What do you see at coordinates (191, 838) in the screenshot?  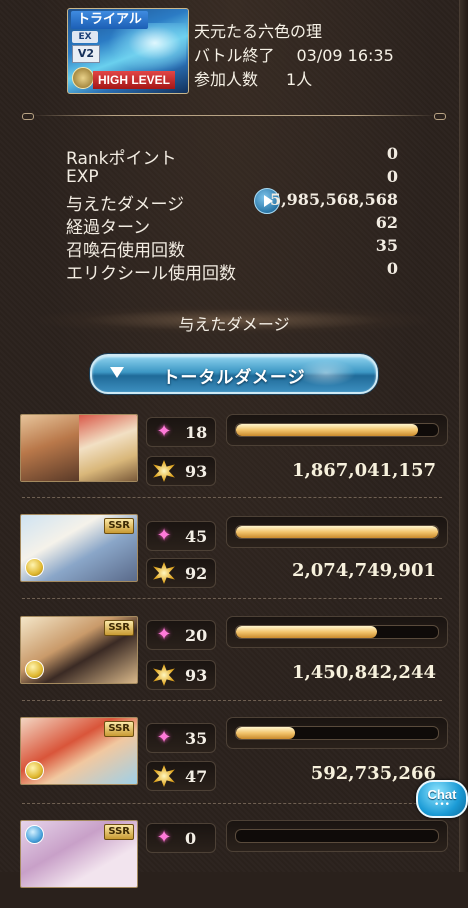 I see `skill-count: 0` at bounding box center [191, 838].